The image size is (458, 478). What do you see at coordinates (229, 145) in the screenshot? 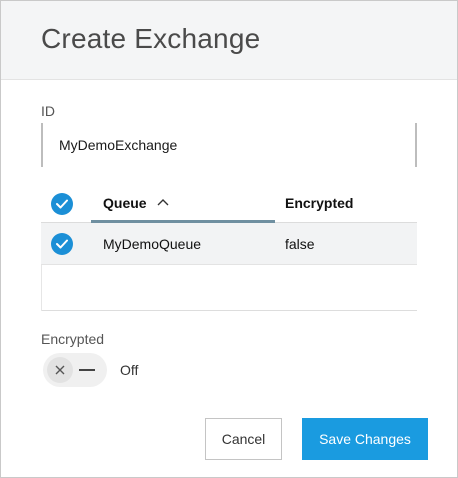
I see `id-input: MyDemoExchange` at bounding box center [229, 145].